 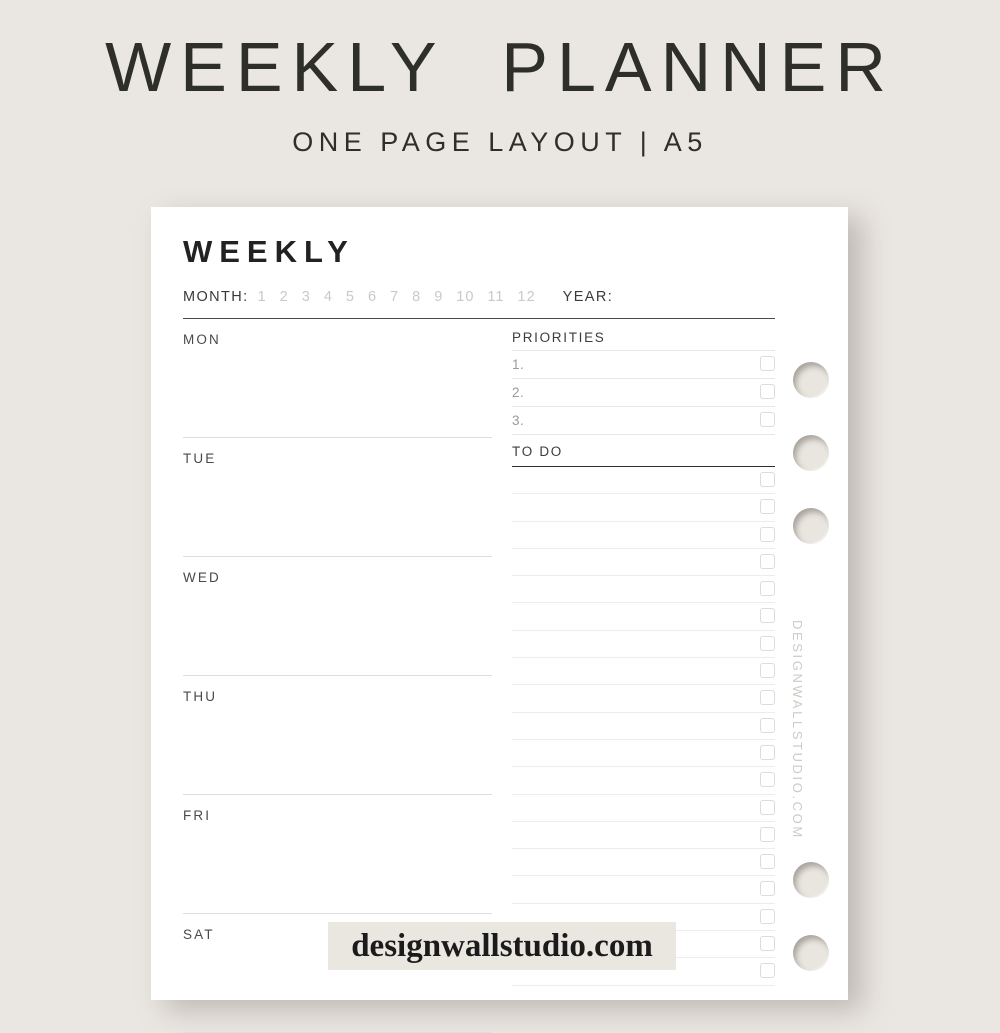 What do you see at coordinates (372, 297) in the screenshot?
I see `month-number: 6` at bounding box center [372, 297].